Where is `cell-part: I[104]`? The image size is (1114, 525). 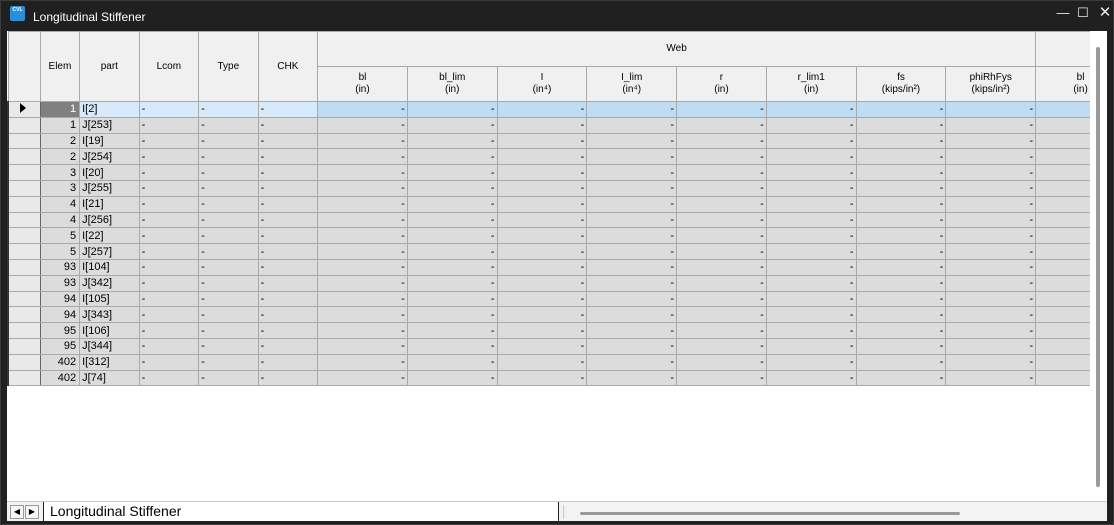 cell-part: I[104] is located at coordinates (109, 267).